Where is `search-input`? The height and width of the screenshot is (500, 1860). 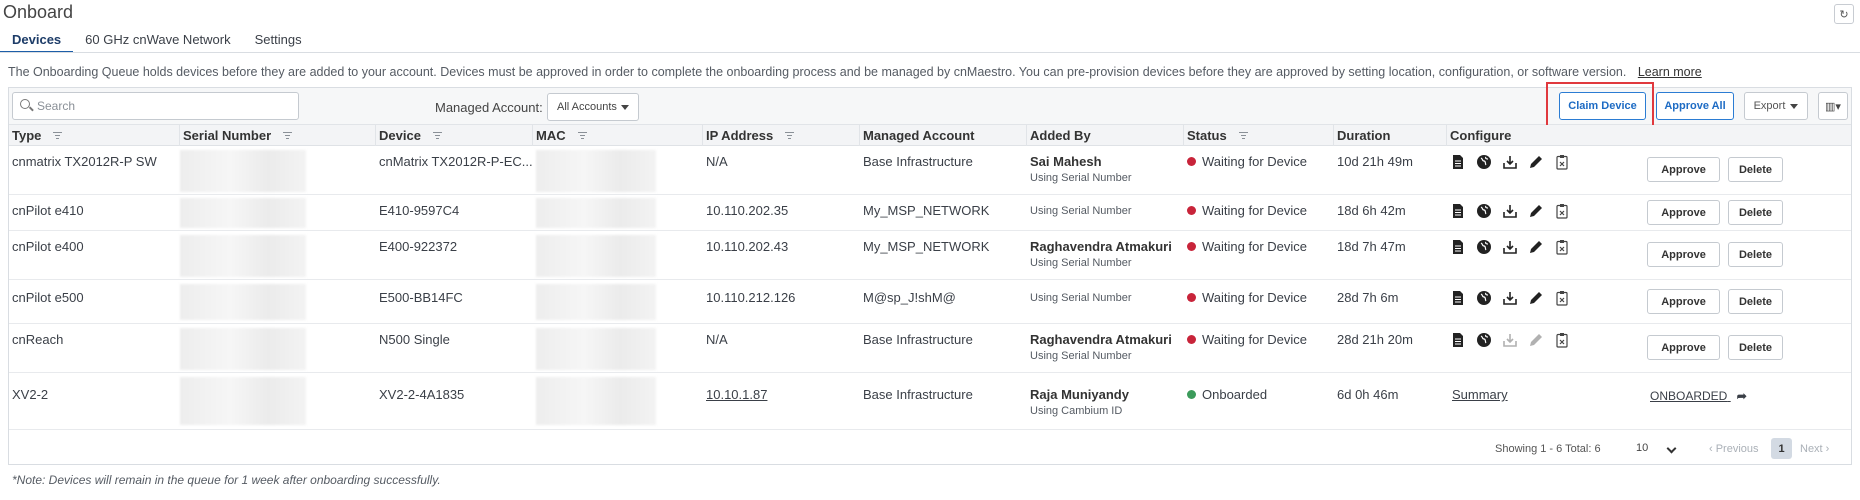 search-input is located at coordinates (162, 106).